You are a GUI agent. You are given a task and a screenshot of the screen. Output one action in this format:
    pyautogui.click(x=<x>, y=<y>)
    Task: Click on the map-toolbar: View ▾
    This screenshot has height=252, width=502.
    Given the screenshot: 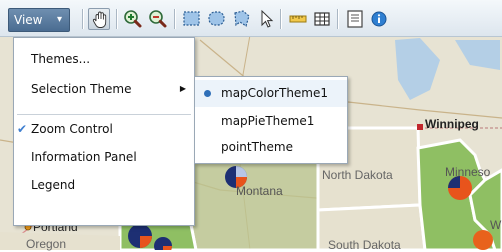 What is the action you would take?
    pyautogui.click(x=251, y=18)
    